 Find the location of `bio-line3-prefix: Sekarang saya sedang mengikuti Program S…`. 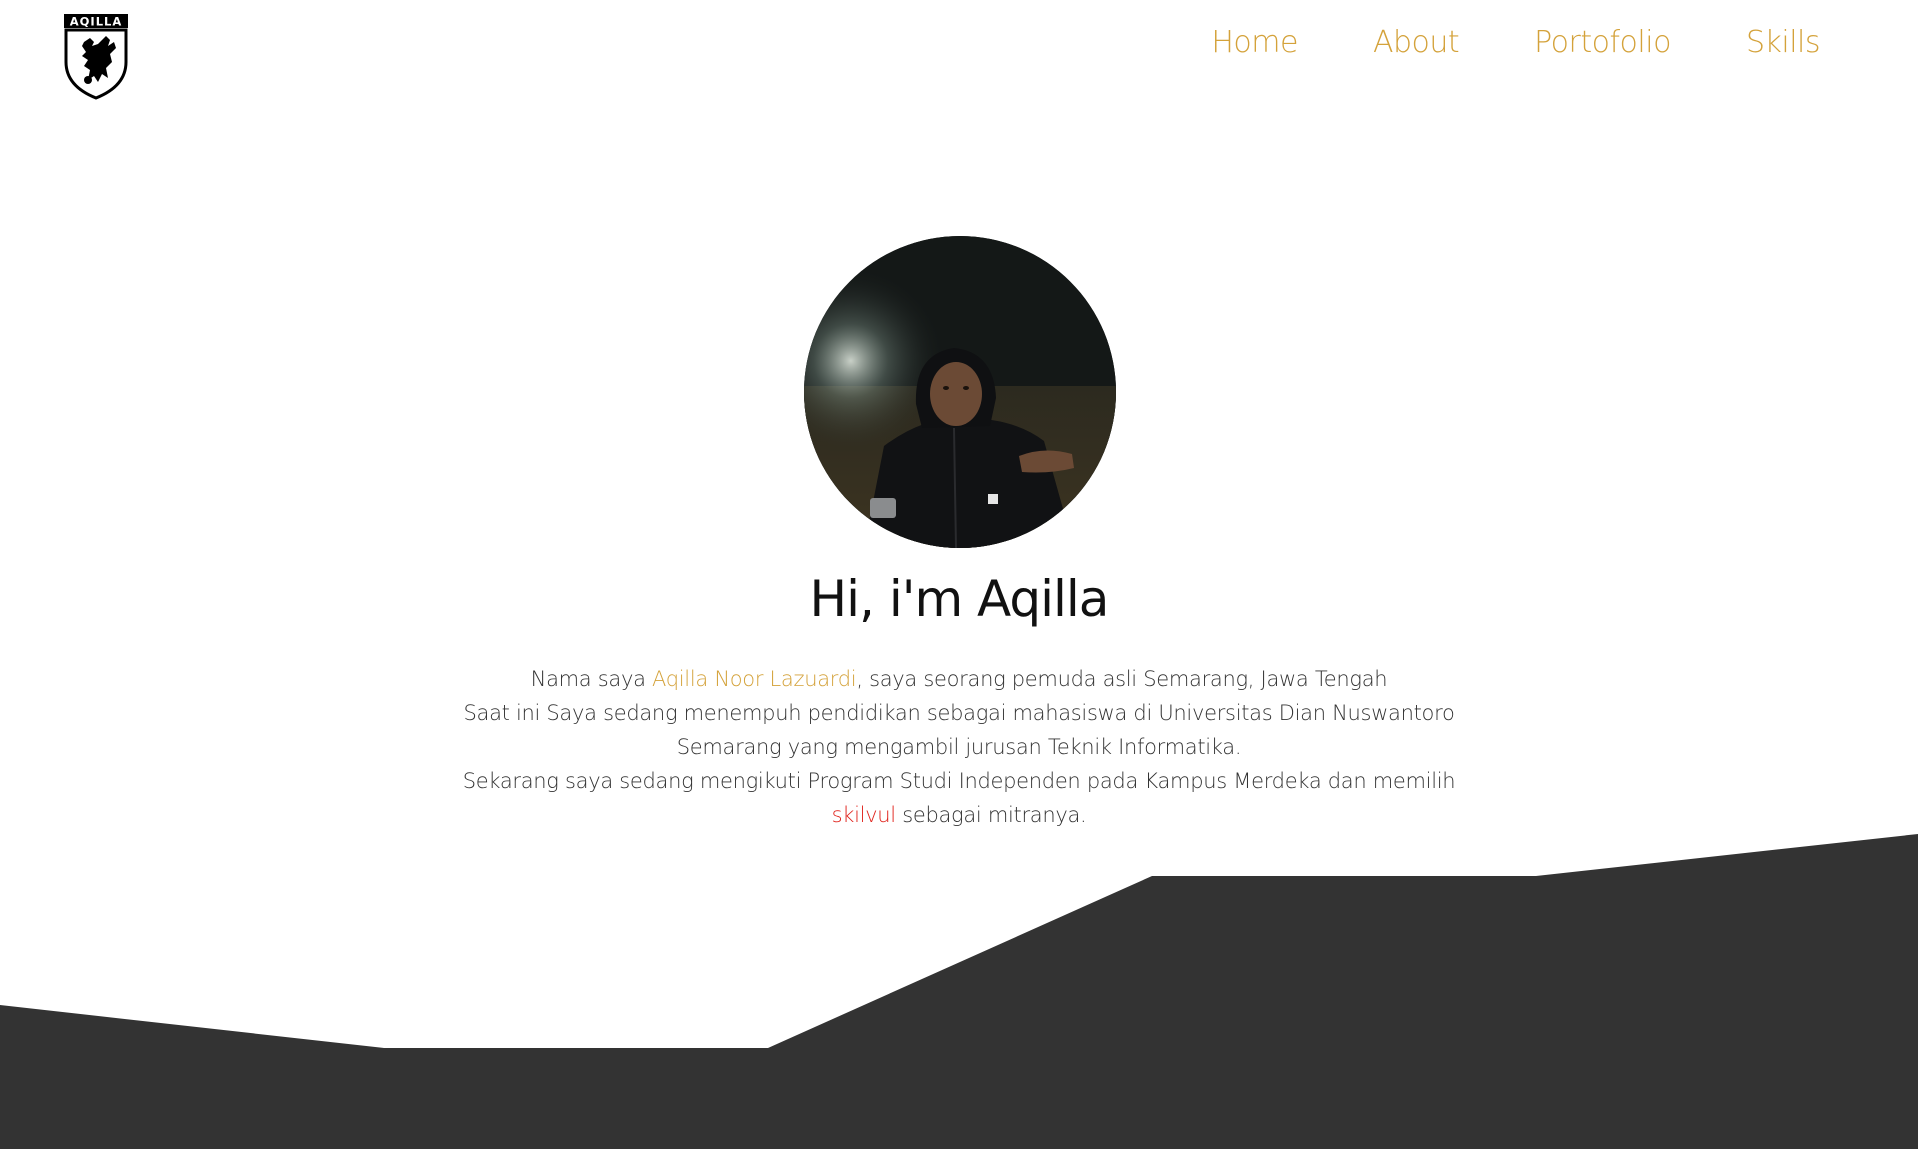

bio-line3-prefix: Sekarang saya sedang mengikuti Program S… is located at coordinates (959, 781).